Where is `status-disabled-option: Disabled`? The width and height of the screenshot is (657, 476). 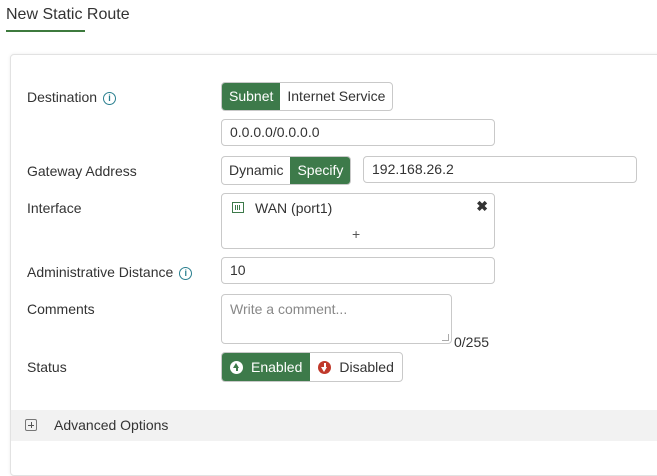
status-disabled-option: Disabled is located at coordinates (355, 367).